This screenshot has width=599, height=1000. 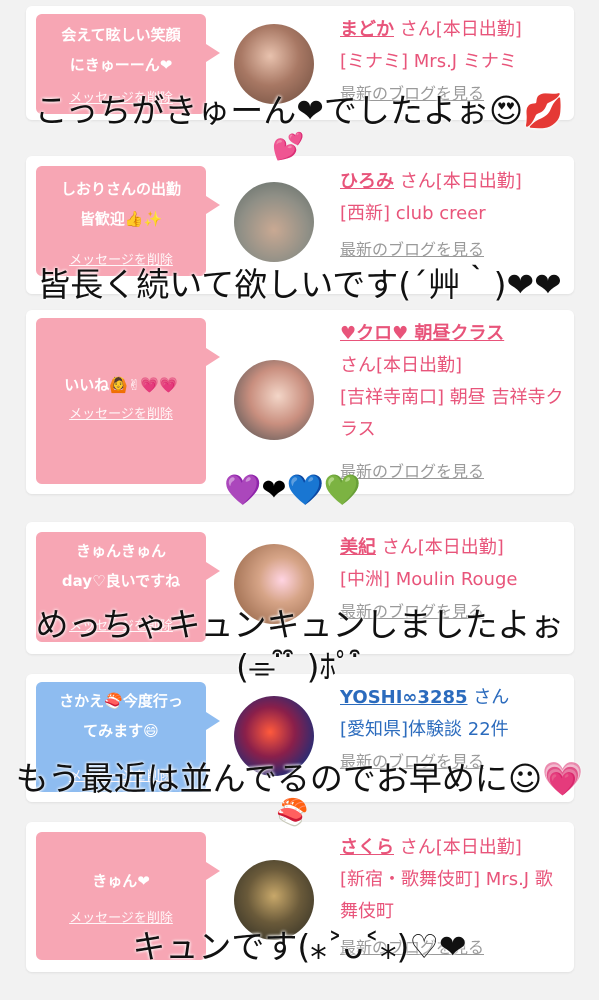 I want to click on message-text: さかえ🍣今度行っ てみます😄, so click(x=121, y=716).